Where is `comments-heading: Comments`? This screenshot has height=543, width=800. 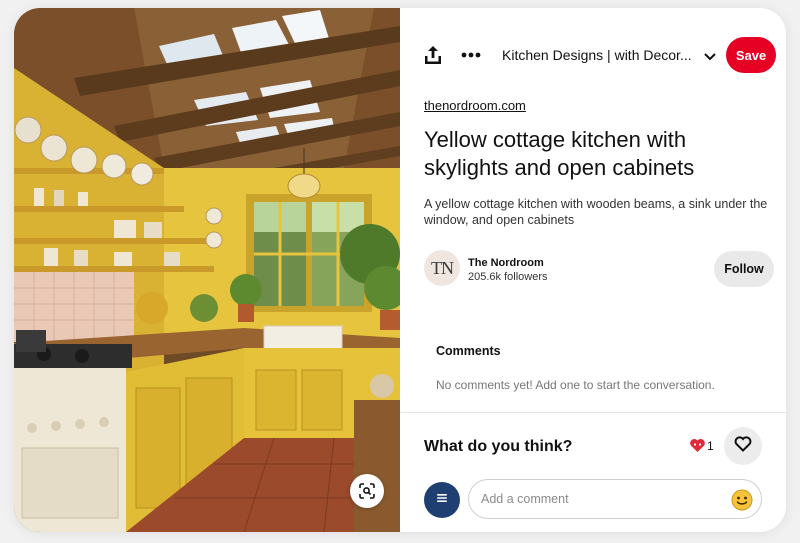
comments-heading: Comments is located at coordinates (468, 351).